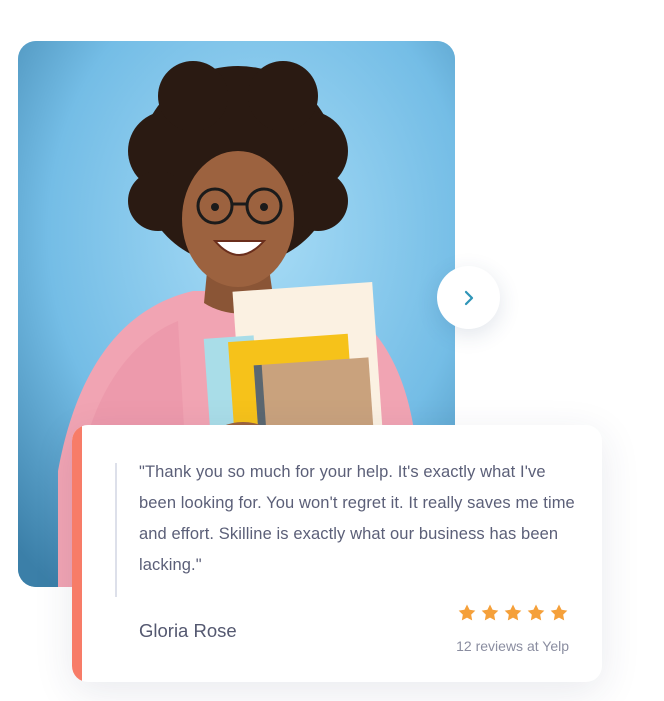 This screenshot has width=664, height=701. What do you see at coordinates (188, 630) in the screenshot?
I see `author-name: Gloria Rose` at bounding box center [188, 630].